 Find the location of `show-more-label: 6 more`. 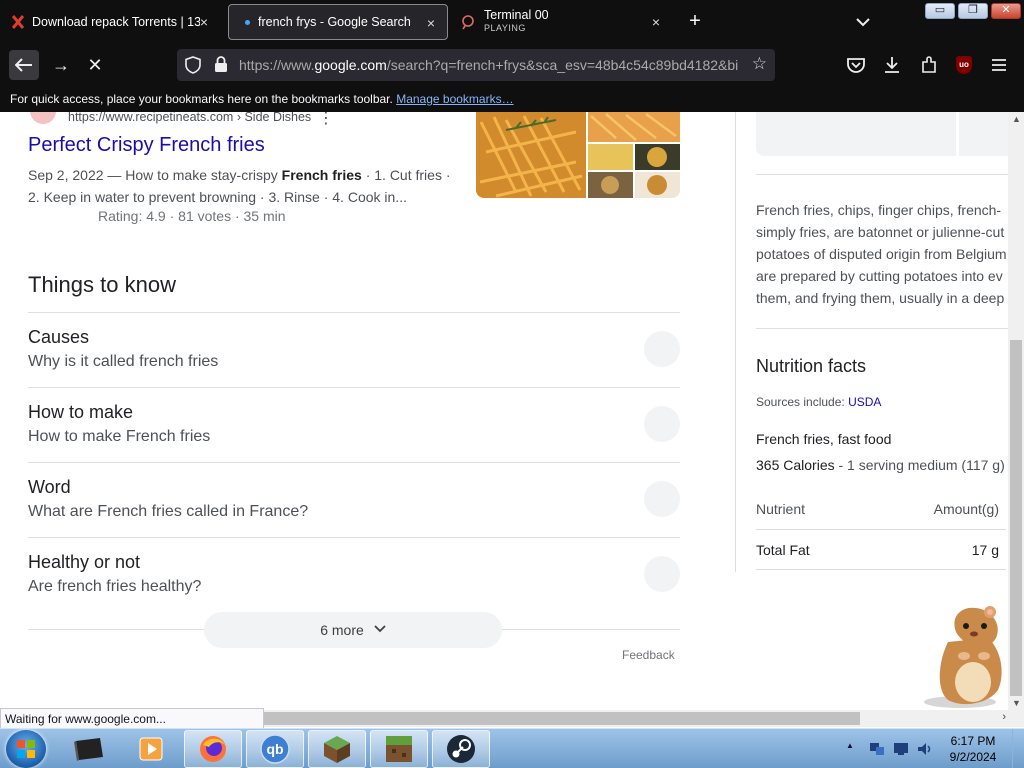

show-more-label: 6 more is located at coordinates (342, 630).